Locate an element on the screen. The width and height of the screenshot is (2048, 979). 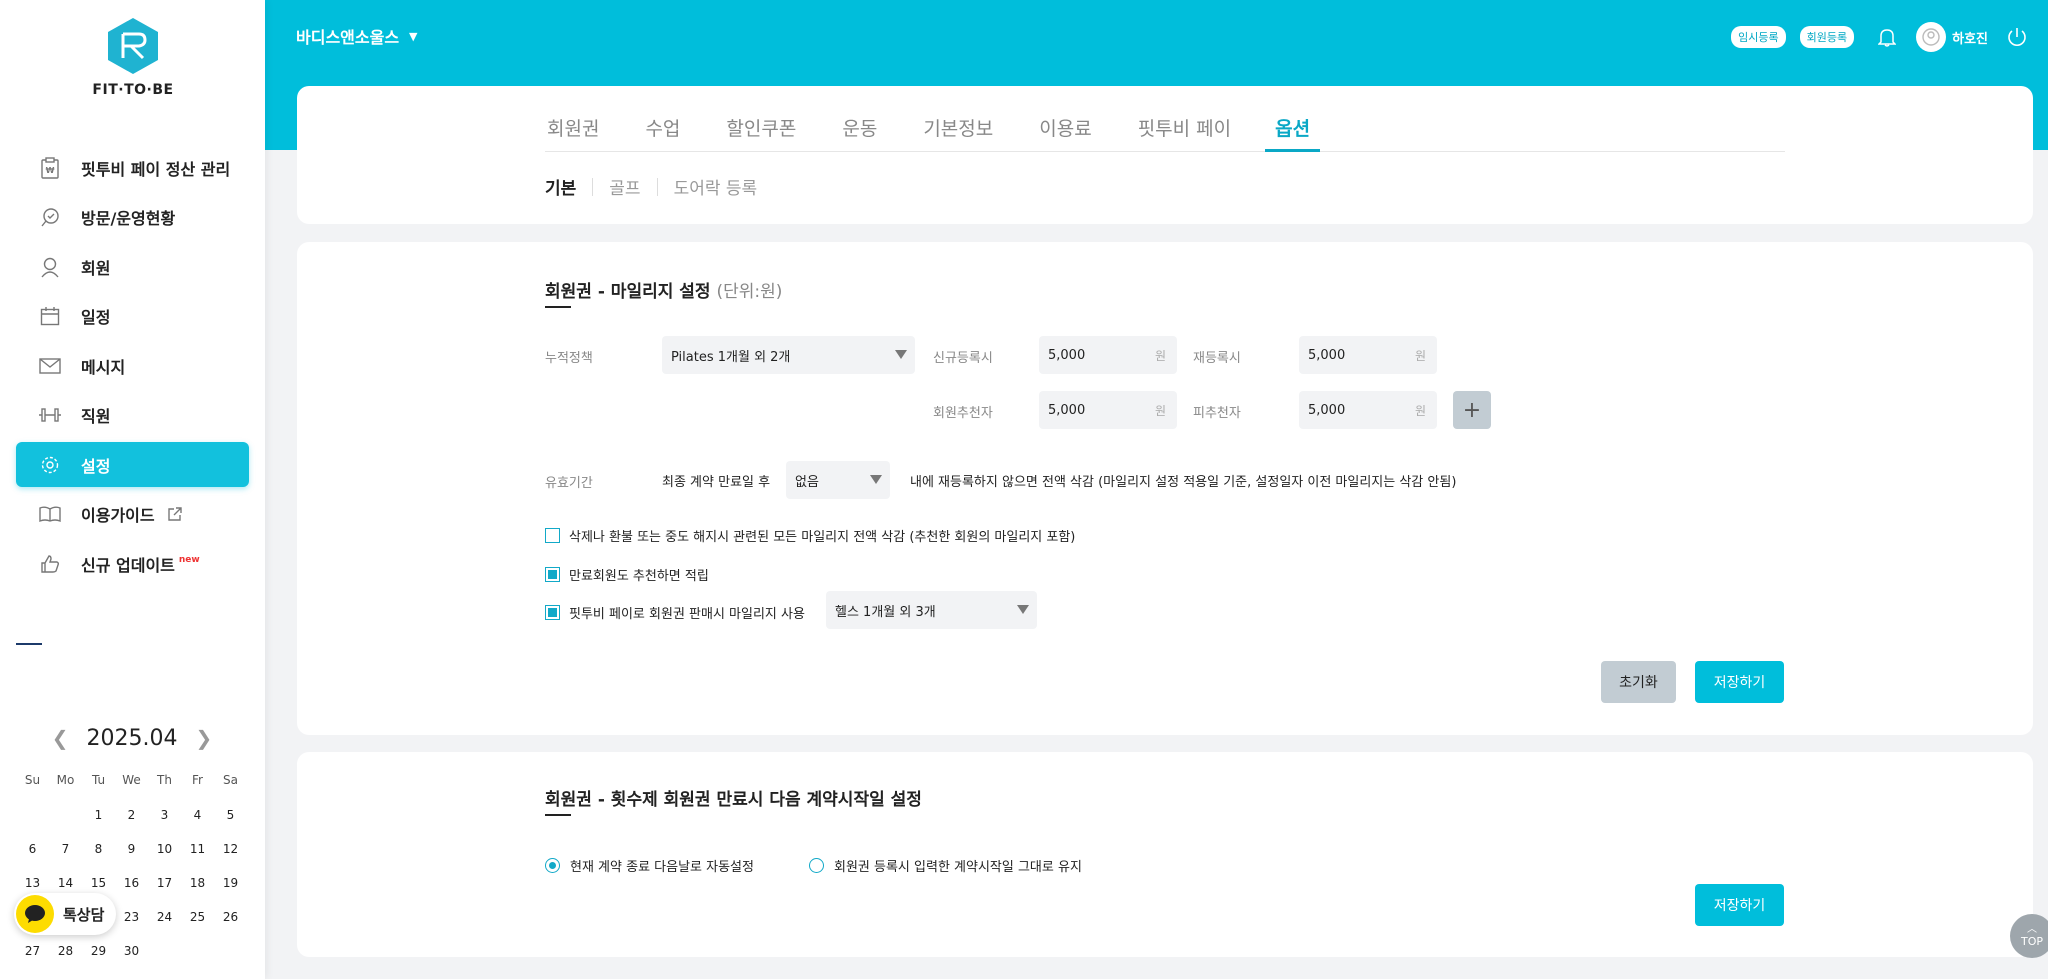
tab-membership: 회원권 is located at coordinates (573, 133).